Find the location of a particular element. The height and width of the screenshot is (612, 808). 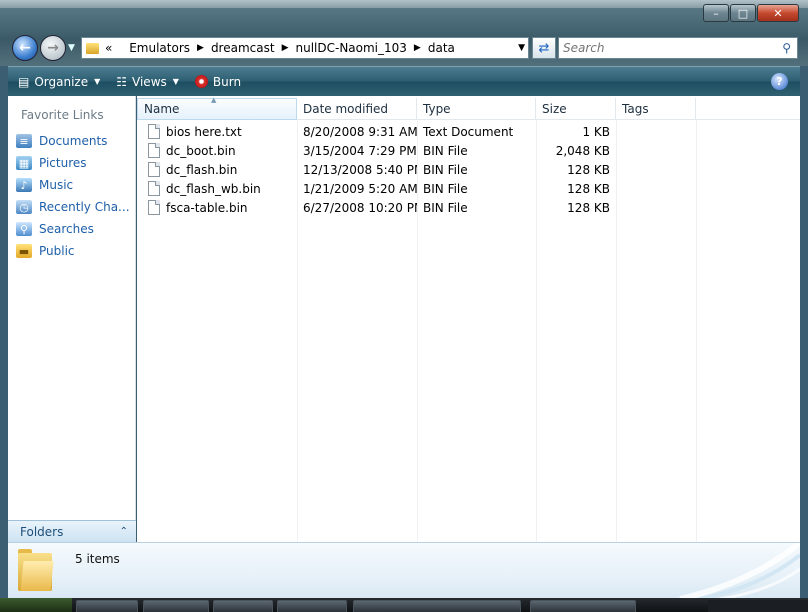

public-folder-icon: ▬ is located at coordinates (24, 251).